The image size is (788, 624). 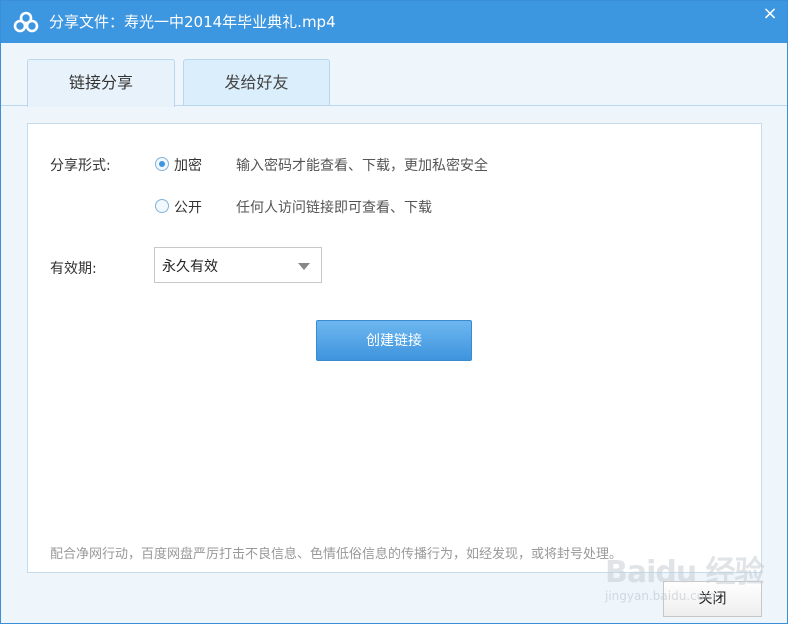 What do you see at coordinates (362, 166) in the screenshot?
I see `encrypted-description: 输入密码才能查看、下载，更加私密安全` at bounding box center [362, 166].